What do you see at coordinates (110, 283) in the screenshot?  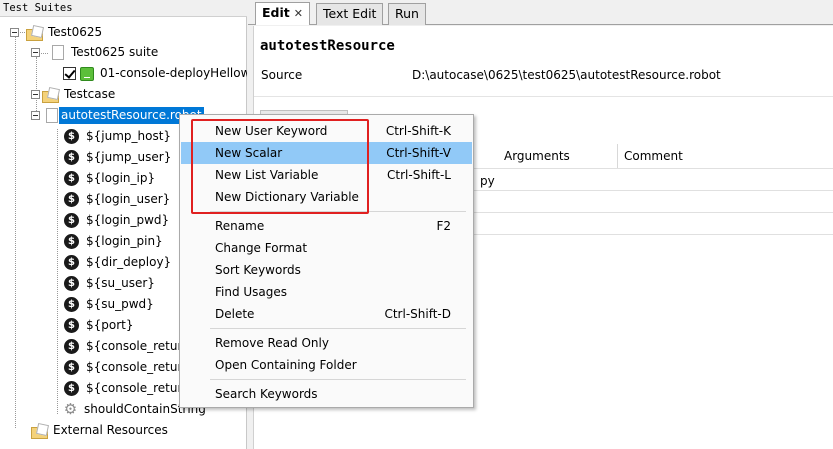 I see `tree-item-variable: $ ${su_user}` at bounding box center [110, 283].